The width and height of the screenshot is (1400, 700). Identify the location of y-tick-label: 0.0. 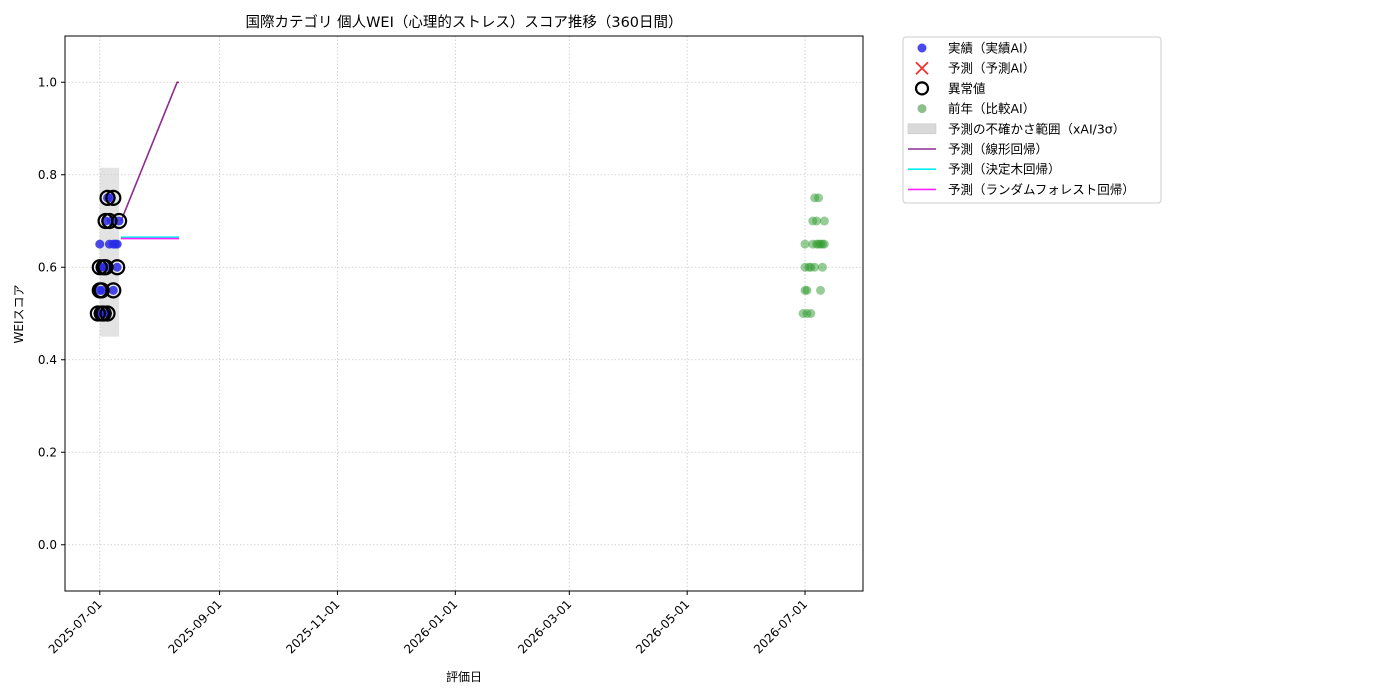
(47, 545).